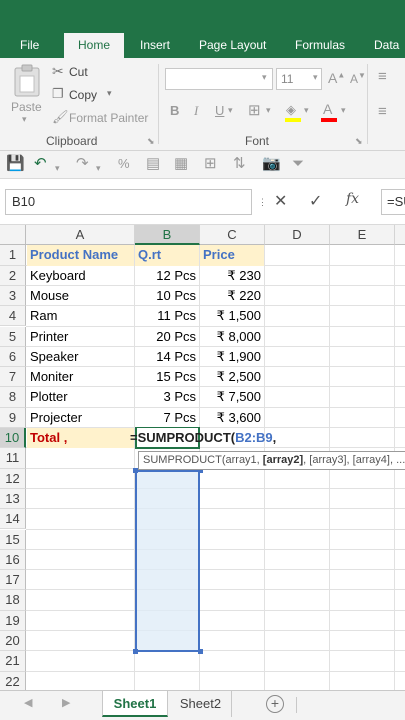 This screenshot has width=405, height=720. Describe the element at coordinates (315, 202) in the screenshot. I see `enter-check-icon: ✓` at that location.